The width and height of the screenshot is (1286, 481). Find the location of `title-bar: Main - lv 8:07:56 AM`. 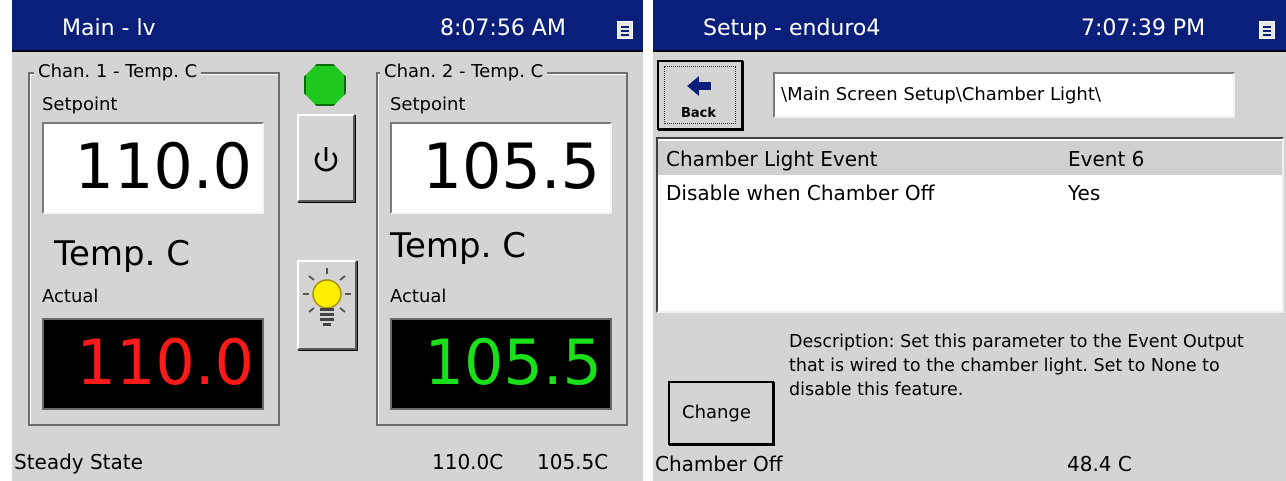

title-bar: Main - lv 8:07:56 AM is located at coordinates (327, 26).